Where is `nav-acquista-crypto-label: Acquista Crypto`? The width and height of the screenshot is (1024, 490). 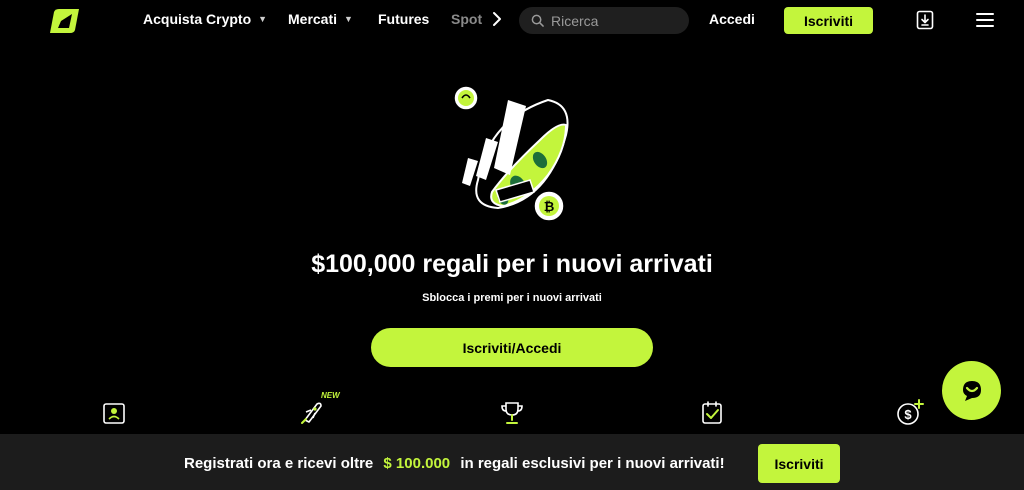 nav-acquista-crypto-label: Acquista Crypto is located at coordinates (197, 19).